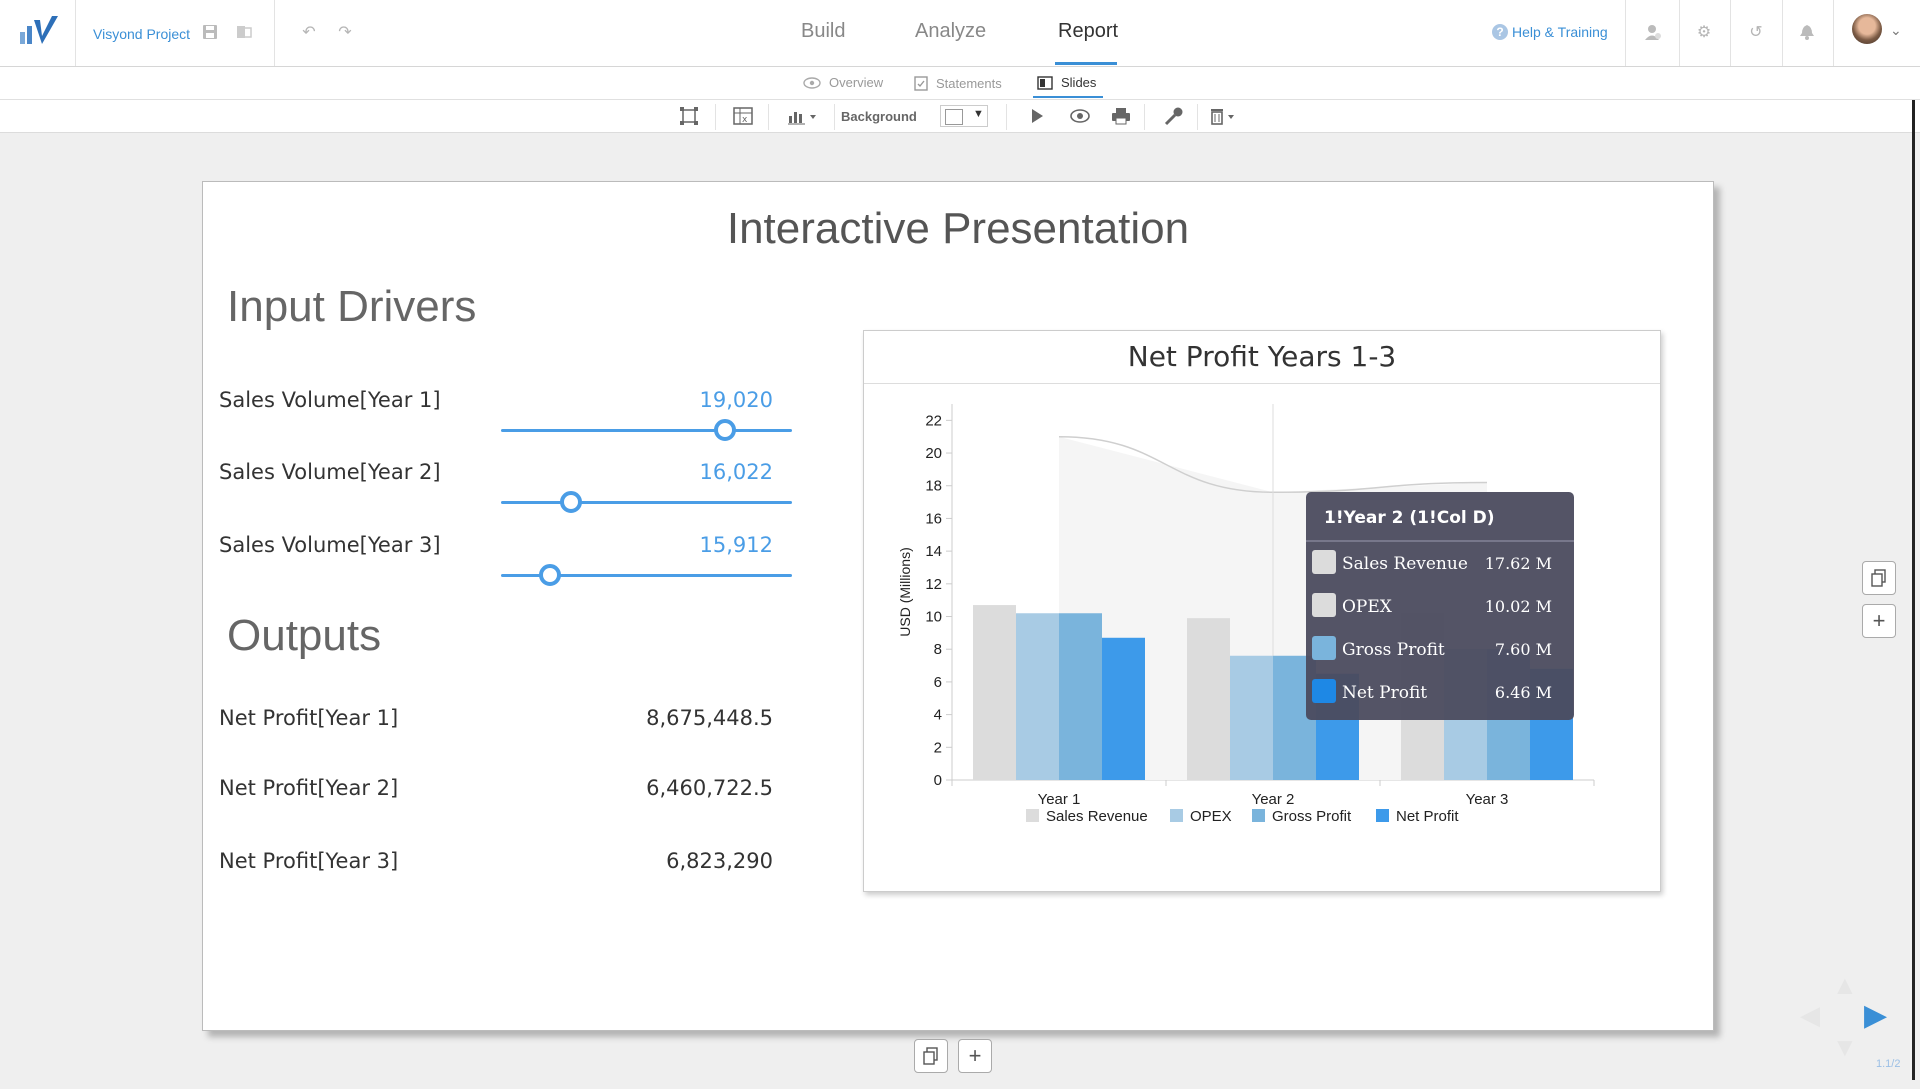  Describe the element at coordinates (1845, 985) in the screenshot. I see `nav-up-icon: ▲` at that location.